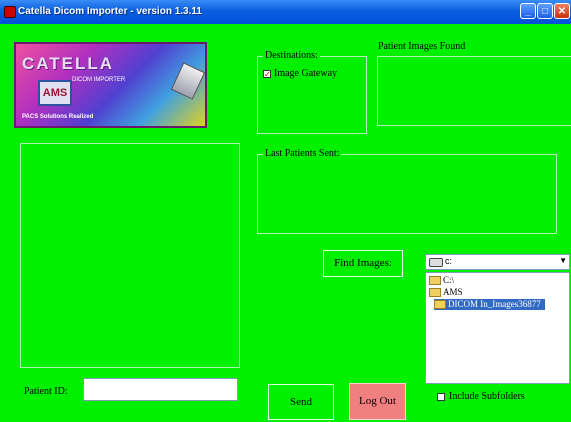  What do you see at coordinates (68, 63) in the screenshot?
I see `logo-wordmark: CATELLA` at bounding box center [68, 63].